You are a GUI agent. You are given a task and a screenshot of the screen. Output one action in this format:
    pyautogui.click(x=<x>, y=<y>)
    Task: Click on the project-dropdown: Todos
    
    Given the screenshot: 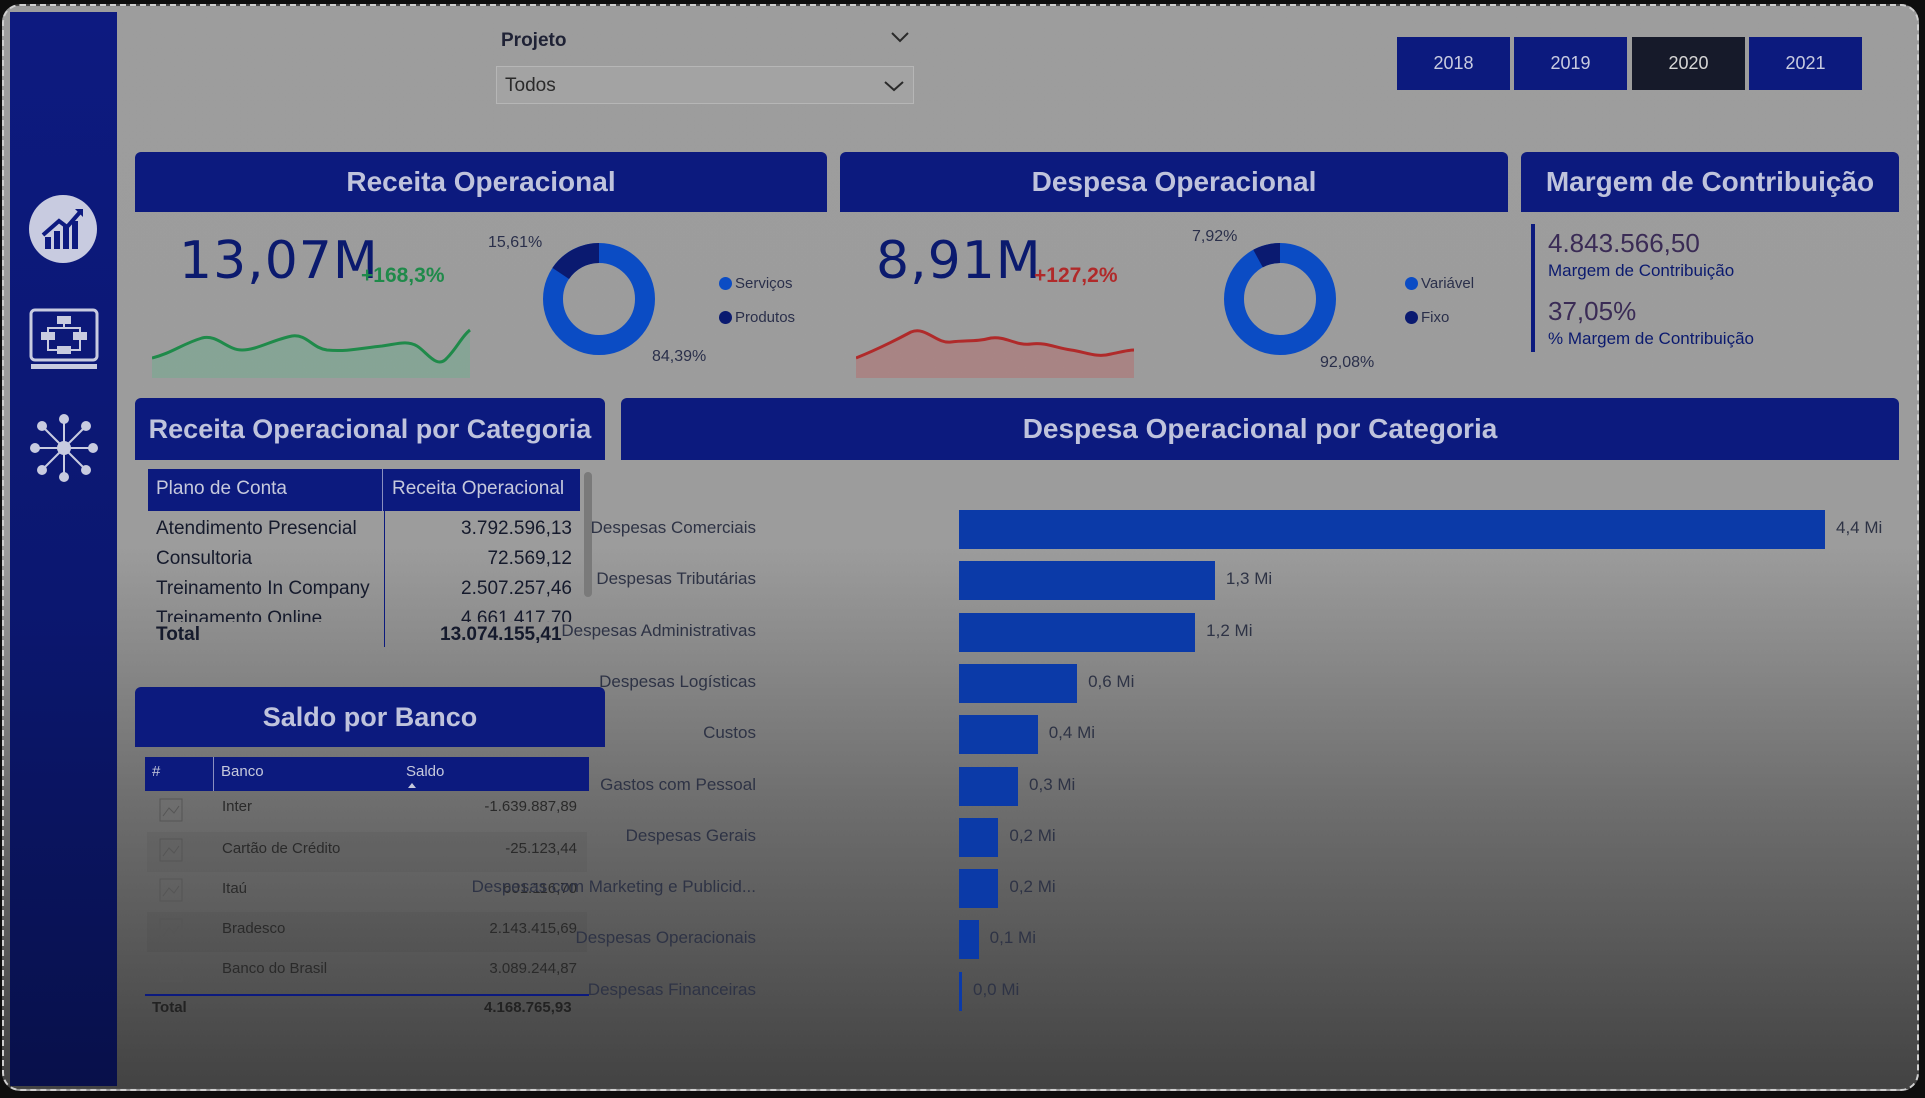 What is the action you would take?
    pyautogui.click(x=705, y=85)
    